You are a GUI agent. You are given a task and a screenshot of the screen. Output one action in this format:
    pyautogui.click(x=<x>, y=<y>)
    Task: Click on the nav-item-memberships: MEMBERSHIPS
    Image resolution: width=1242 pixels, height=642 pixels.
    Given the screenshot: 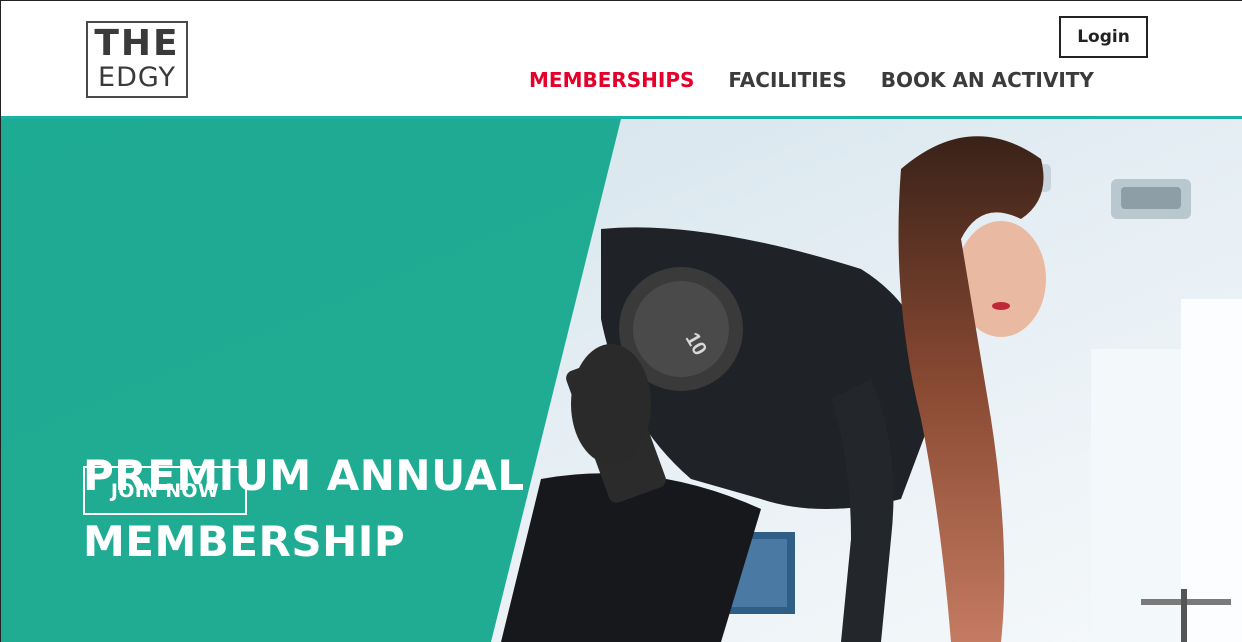 What is the action you would take?
    pyautogui.click(x=611, y=80)
    